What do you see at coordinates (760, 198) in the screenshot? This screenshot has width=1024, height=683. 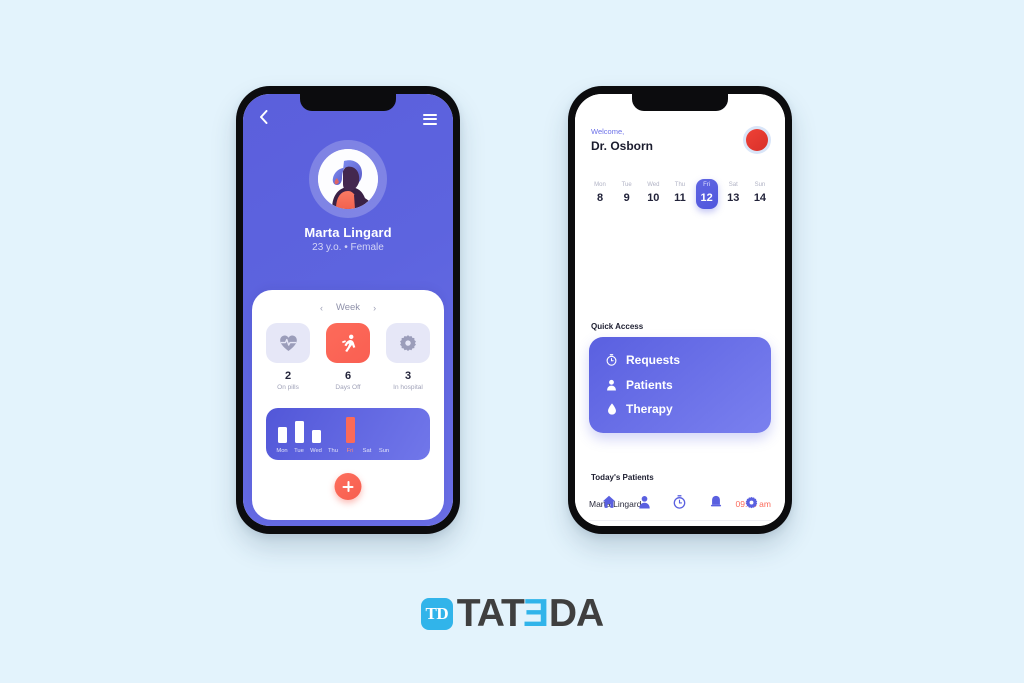 I see `calendar-day-number: 14` at bounding box center [760, 198].